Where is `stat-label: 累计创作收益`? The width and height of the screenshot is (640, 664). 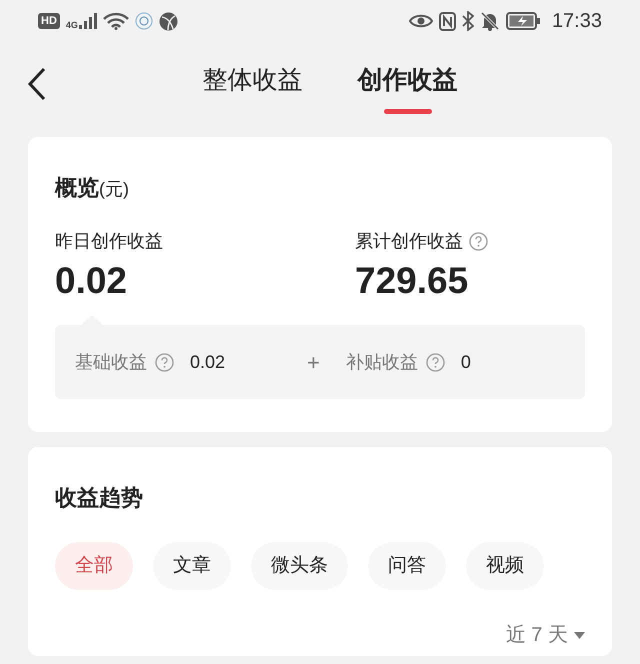
stat-label: 累计创作收益 is located at coordinates (409, 241).